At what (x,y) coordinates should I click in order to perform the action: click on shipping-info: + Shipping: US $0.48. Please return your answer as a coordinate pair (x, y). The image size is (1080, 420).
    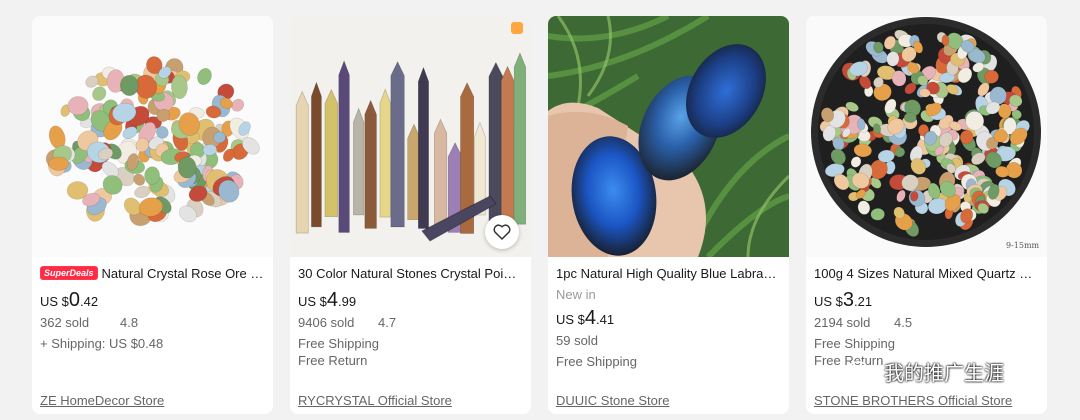
    Looking at the image, I should click on (102, 343).